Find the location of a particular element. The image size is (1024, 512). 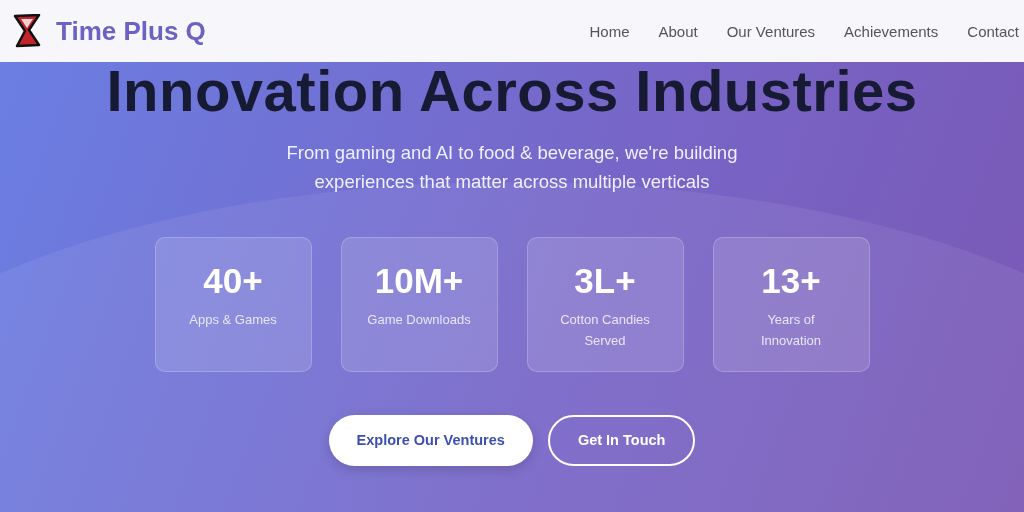

hero-title: Innovation Across Industries is located at coordinates (512, 93).